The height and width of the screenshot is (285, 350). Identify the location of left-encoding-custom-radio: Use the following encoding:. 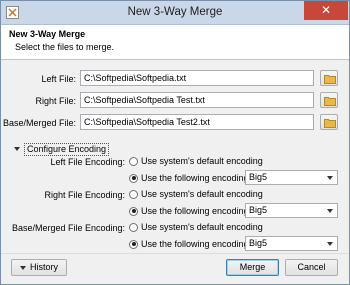
(190, 178).